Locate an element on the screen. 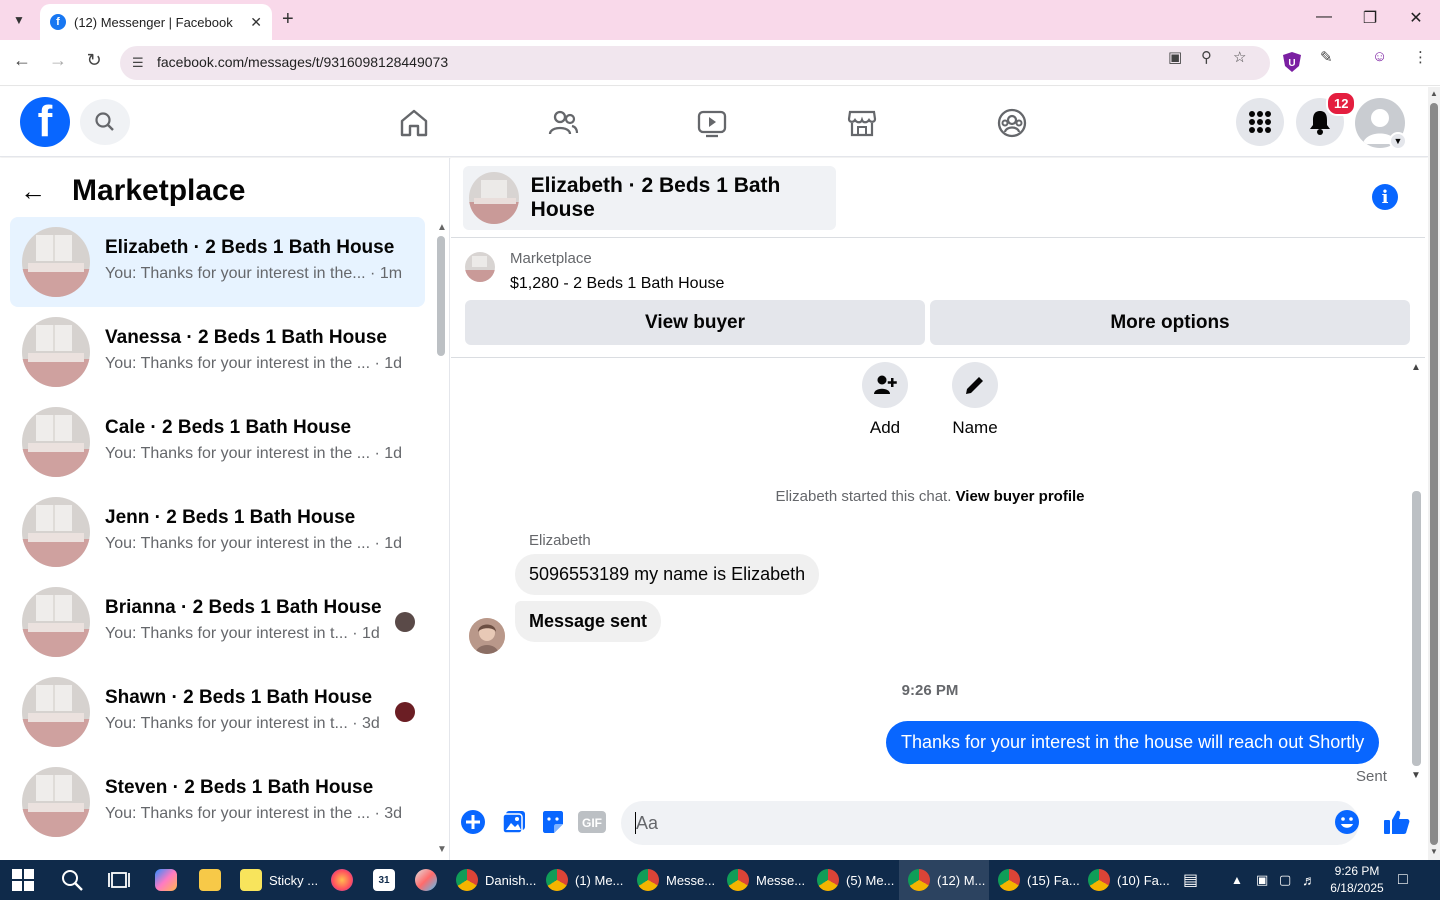  snippet-time: · 1d is located at coordinates (388, 363).